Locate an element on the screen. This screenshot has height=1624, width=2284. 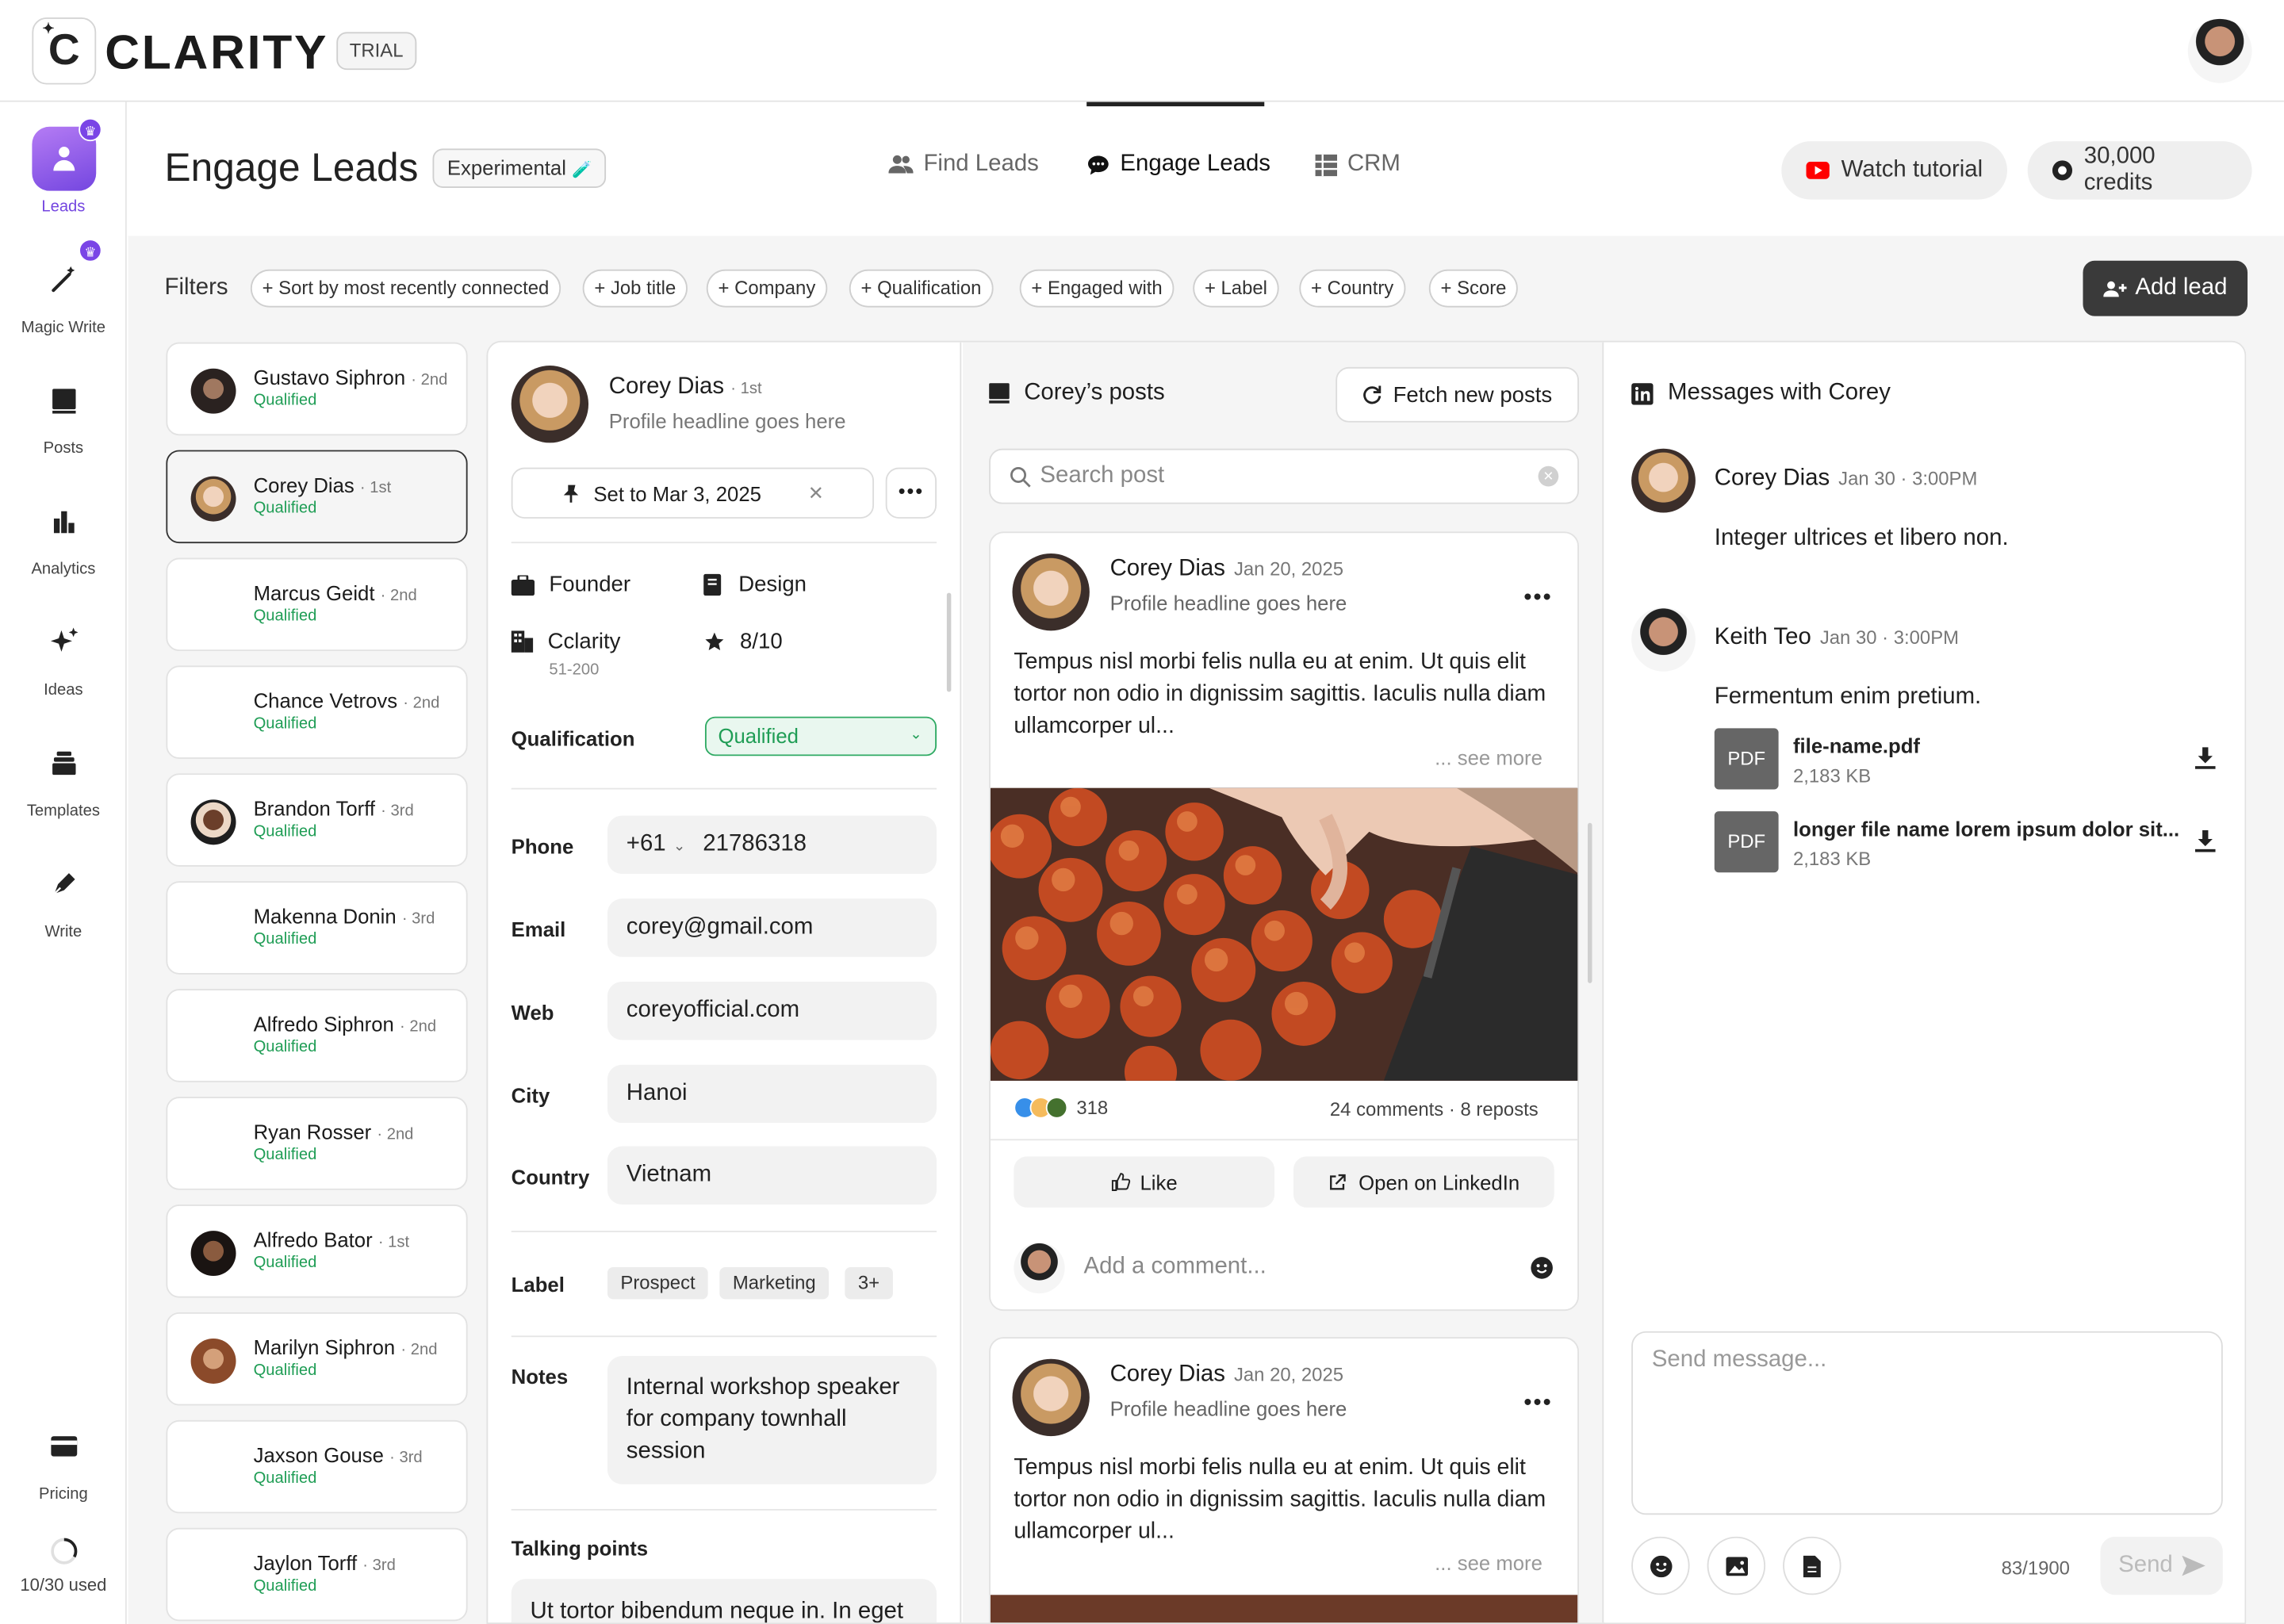
lead-name: Makenna Donin · 3rd is located at coordinates (344, 917).